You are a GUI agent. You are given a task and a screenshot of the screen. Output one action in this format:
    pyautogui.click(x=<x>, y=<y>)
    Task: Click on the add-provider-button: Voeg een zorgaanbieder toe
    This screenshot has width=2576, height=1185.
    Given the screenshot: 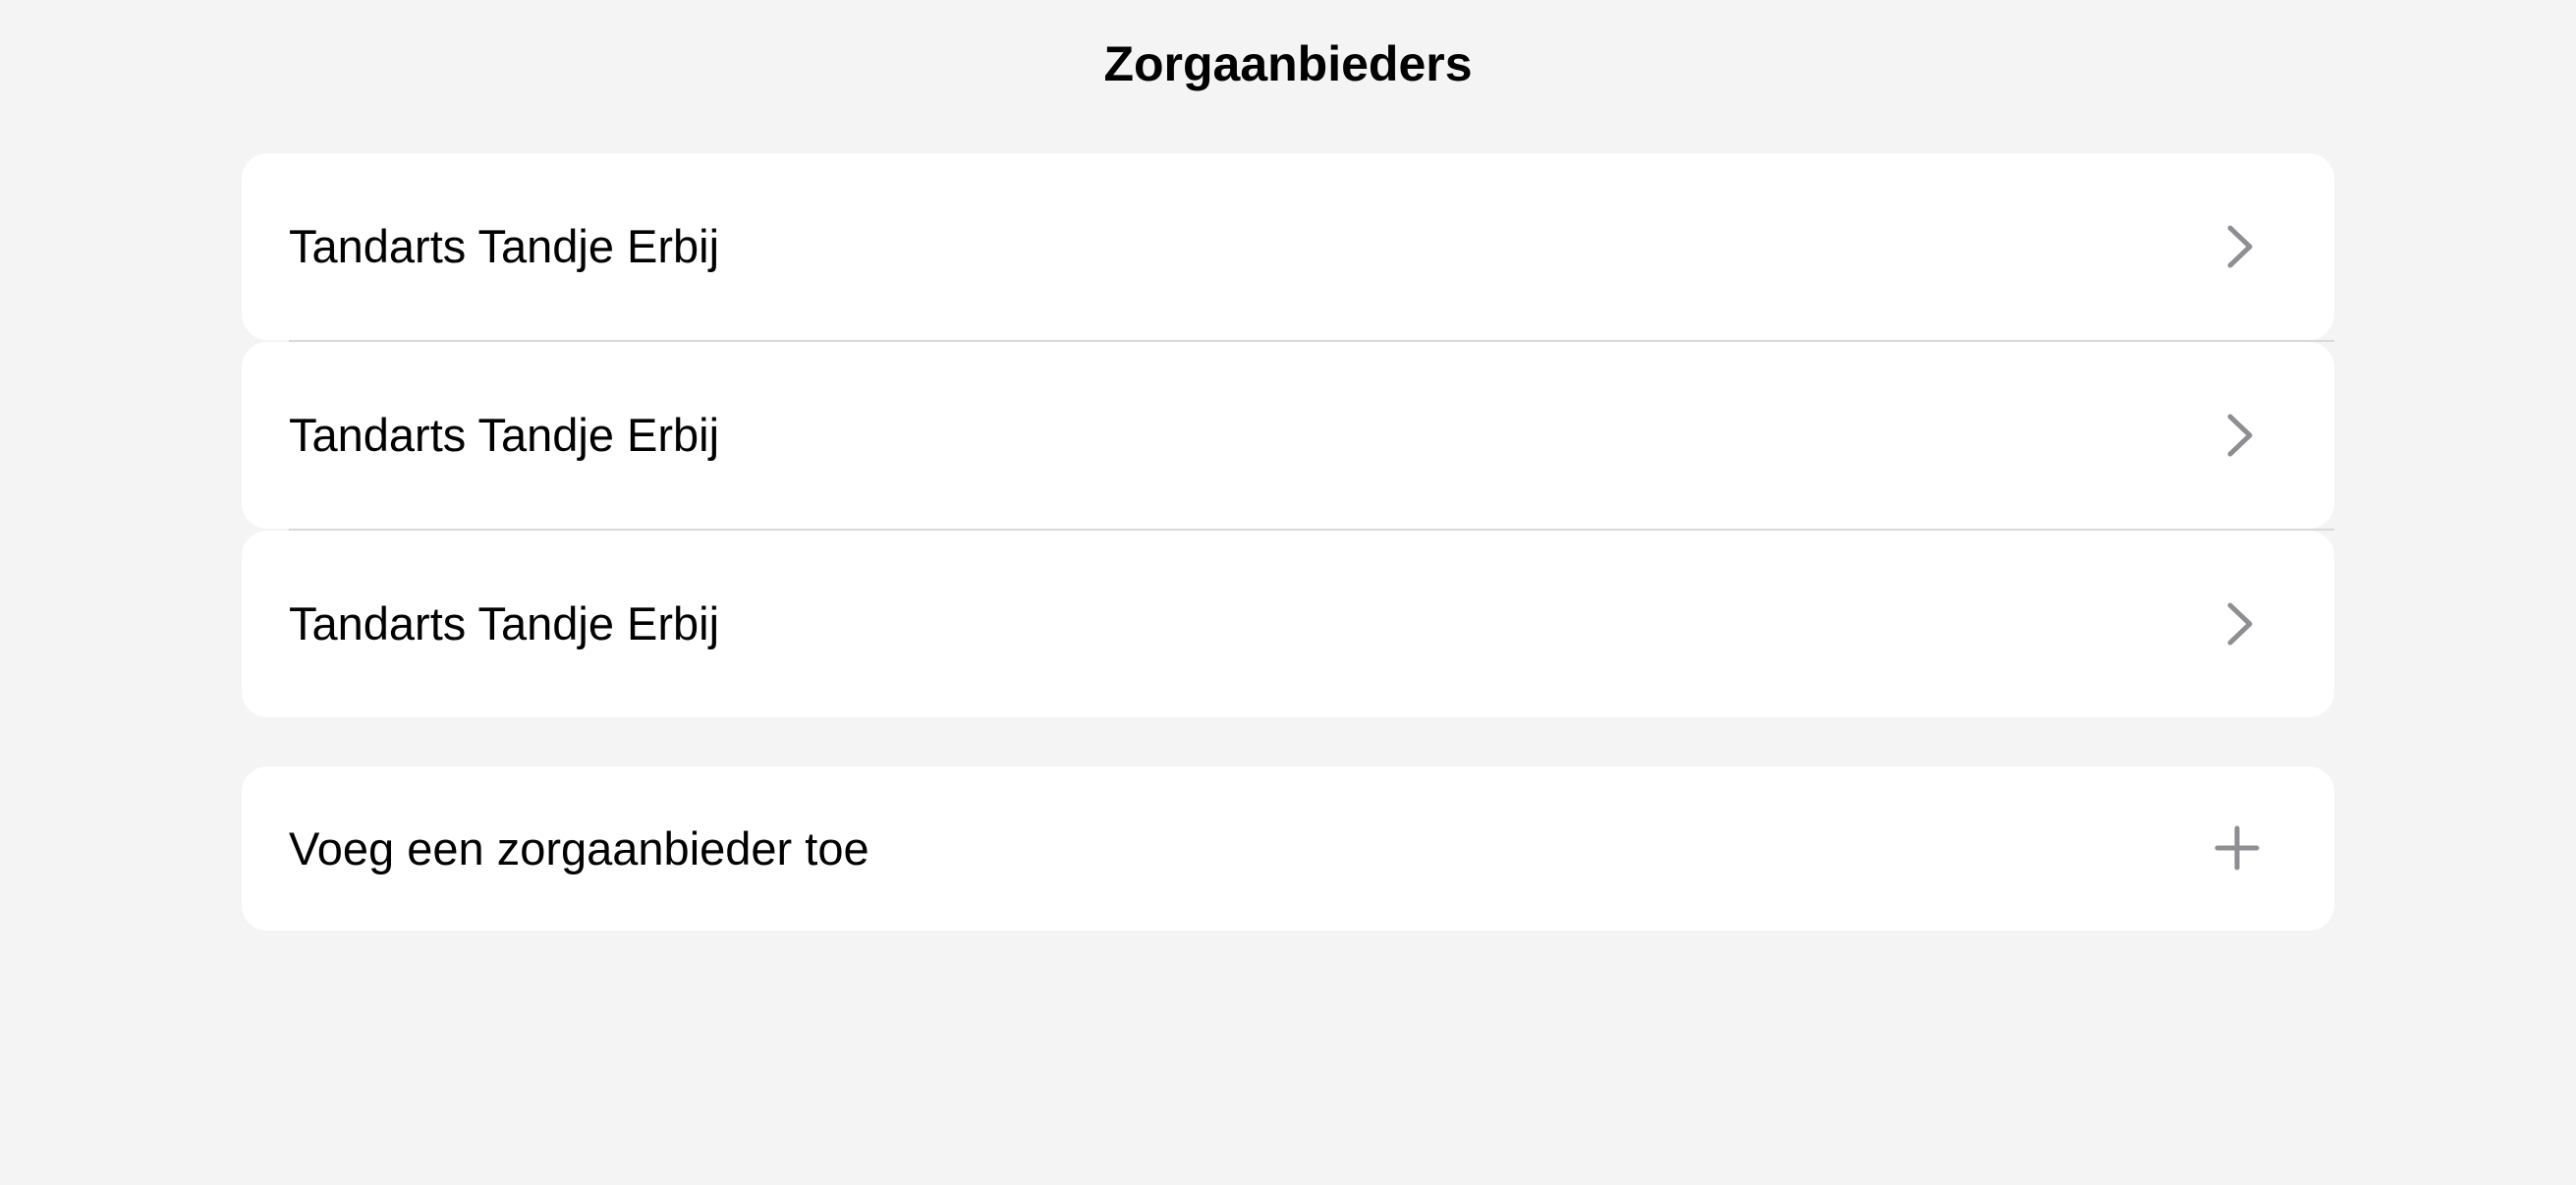 What is the action you would take?
    pyautogui.click(x=1288, y=848)
    